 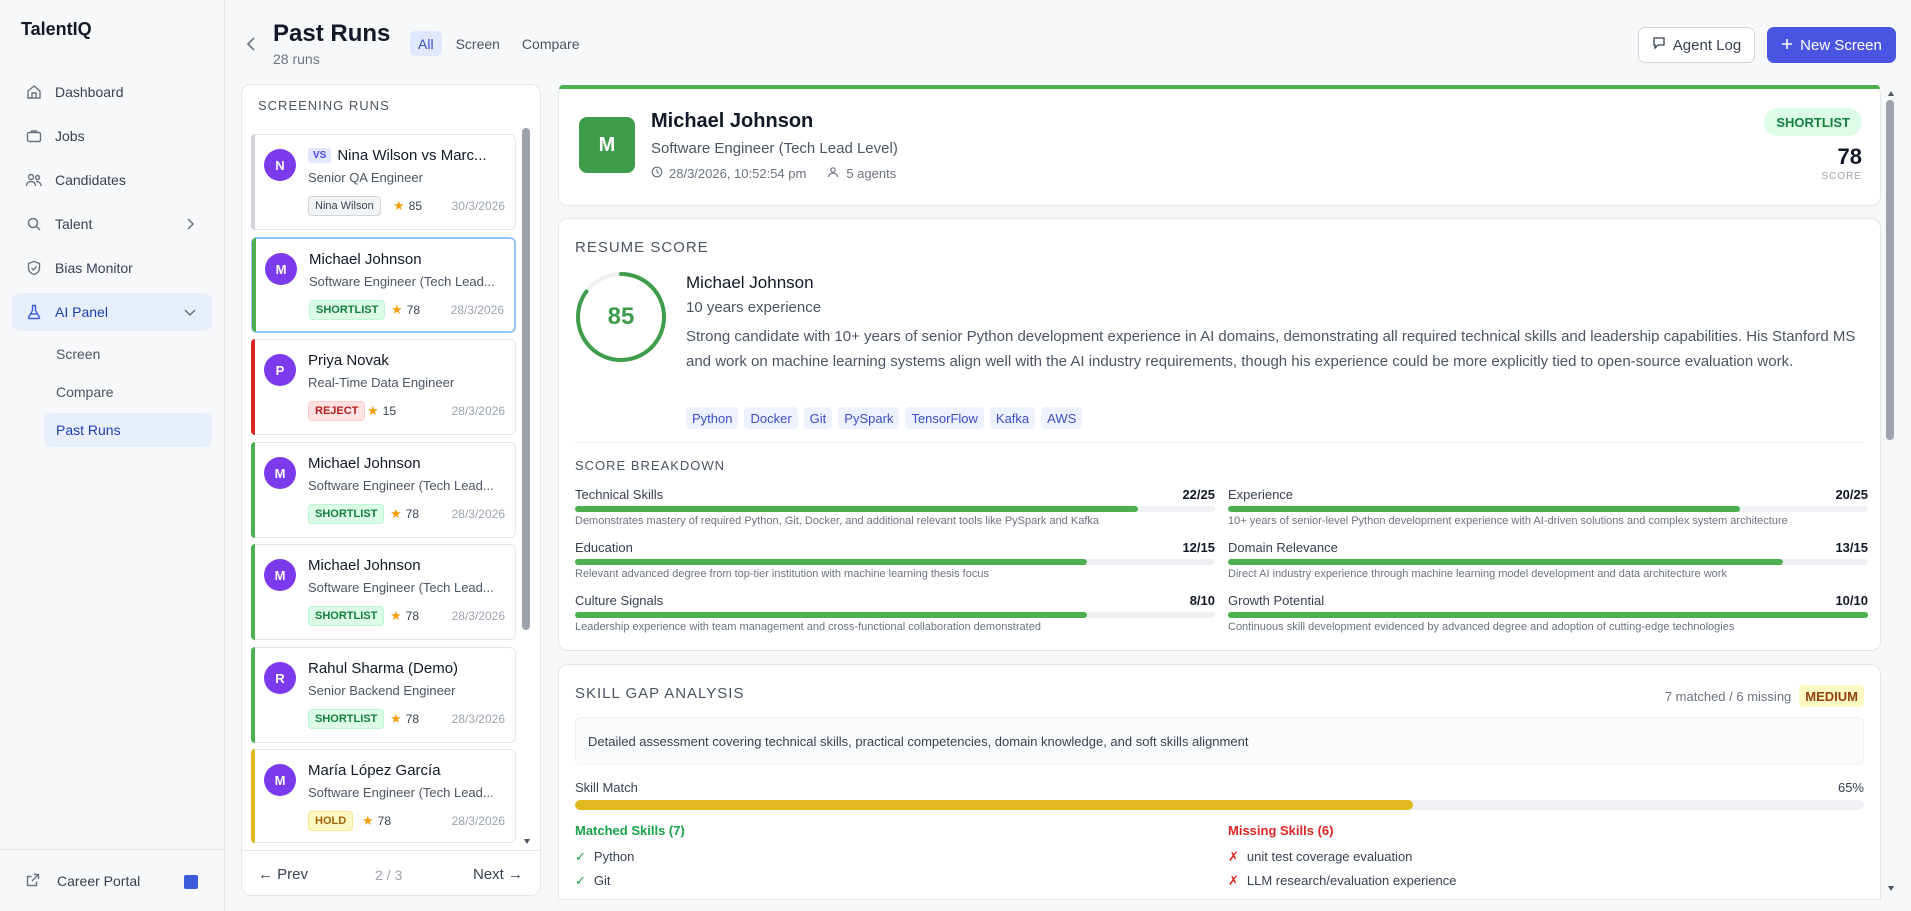 I want to click on main-scroll-down-icon, so click(x=1891, y=889).